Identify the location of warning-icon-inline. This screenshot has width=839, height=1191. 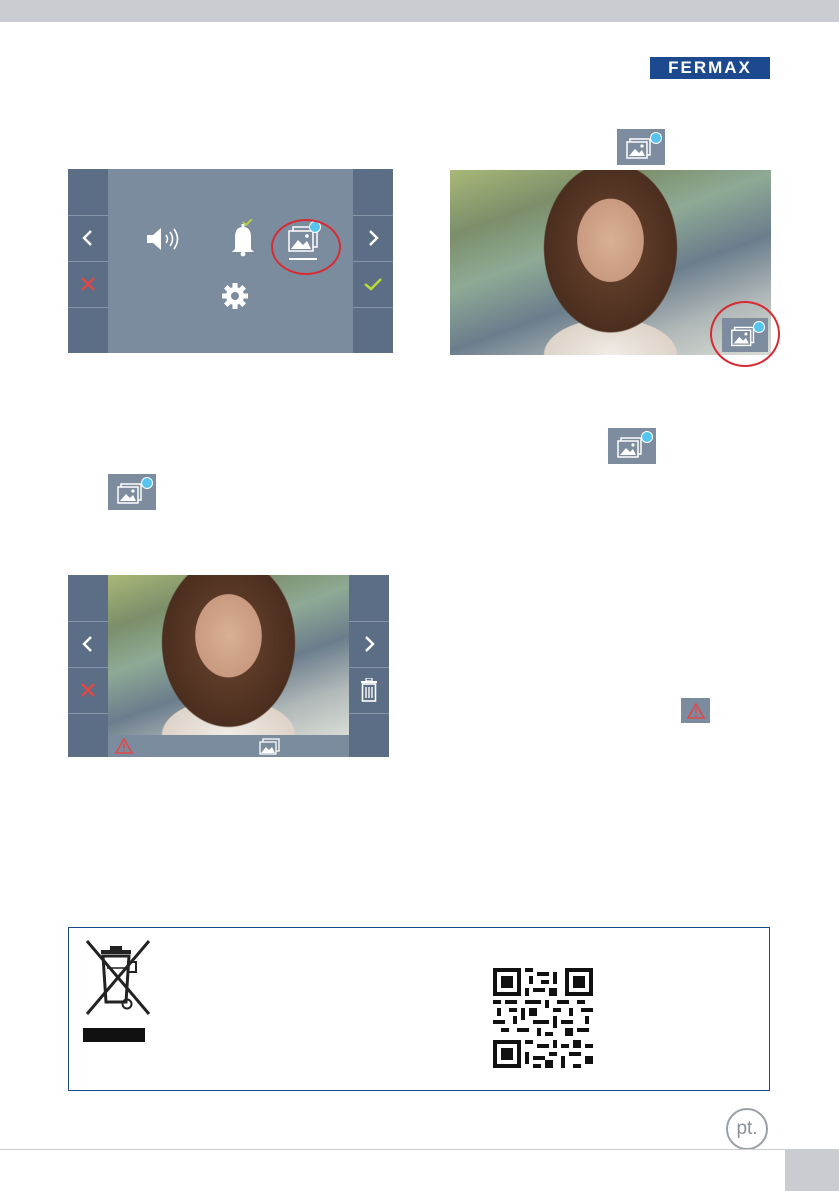
(695, 710).